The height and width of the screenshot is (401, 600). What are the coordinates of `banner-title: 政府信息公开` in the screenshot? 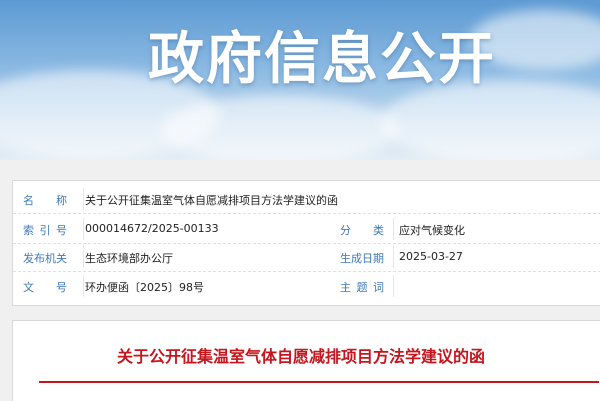 It's located at (322, 59).